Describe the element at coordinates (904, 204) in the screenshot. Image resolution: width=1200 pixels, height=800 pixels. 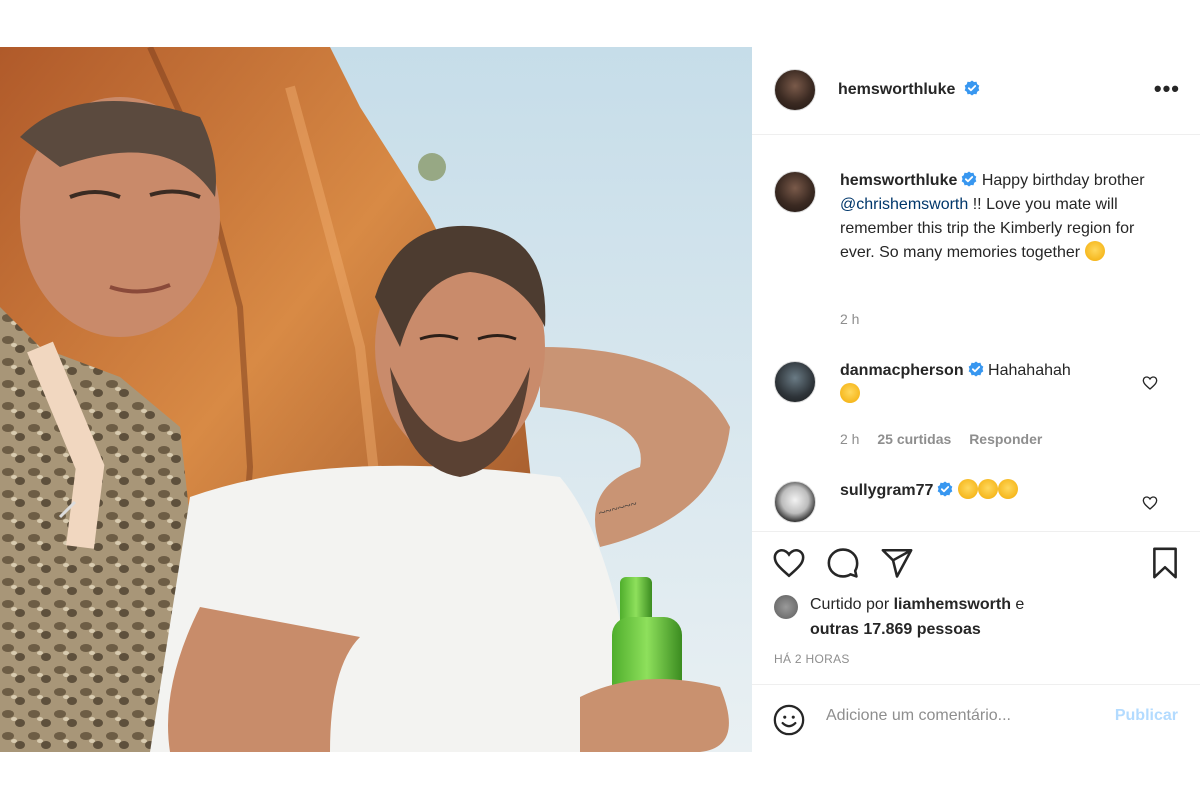
I see `caption-mention-link: @chrishemsworth` at that location.